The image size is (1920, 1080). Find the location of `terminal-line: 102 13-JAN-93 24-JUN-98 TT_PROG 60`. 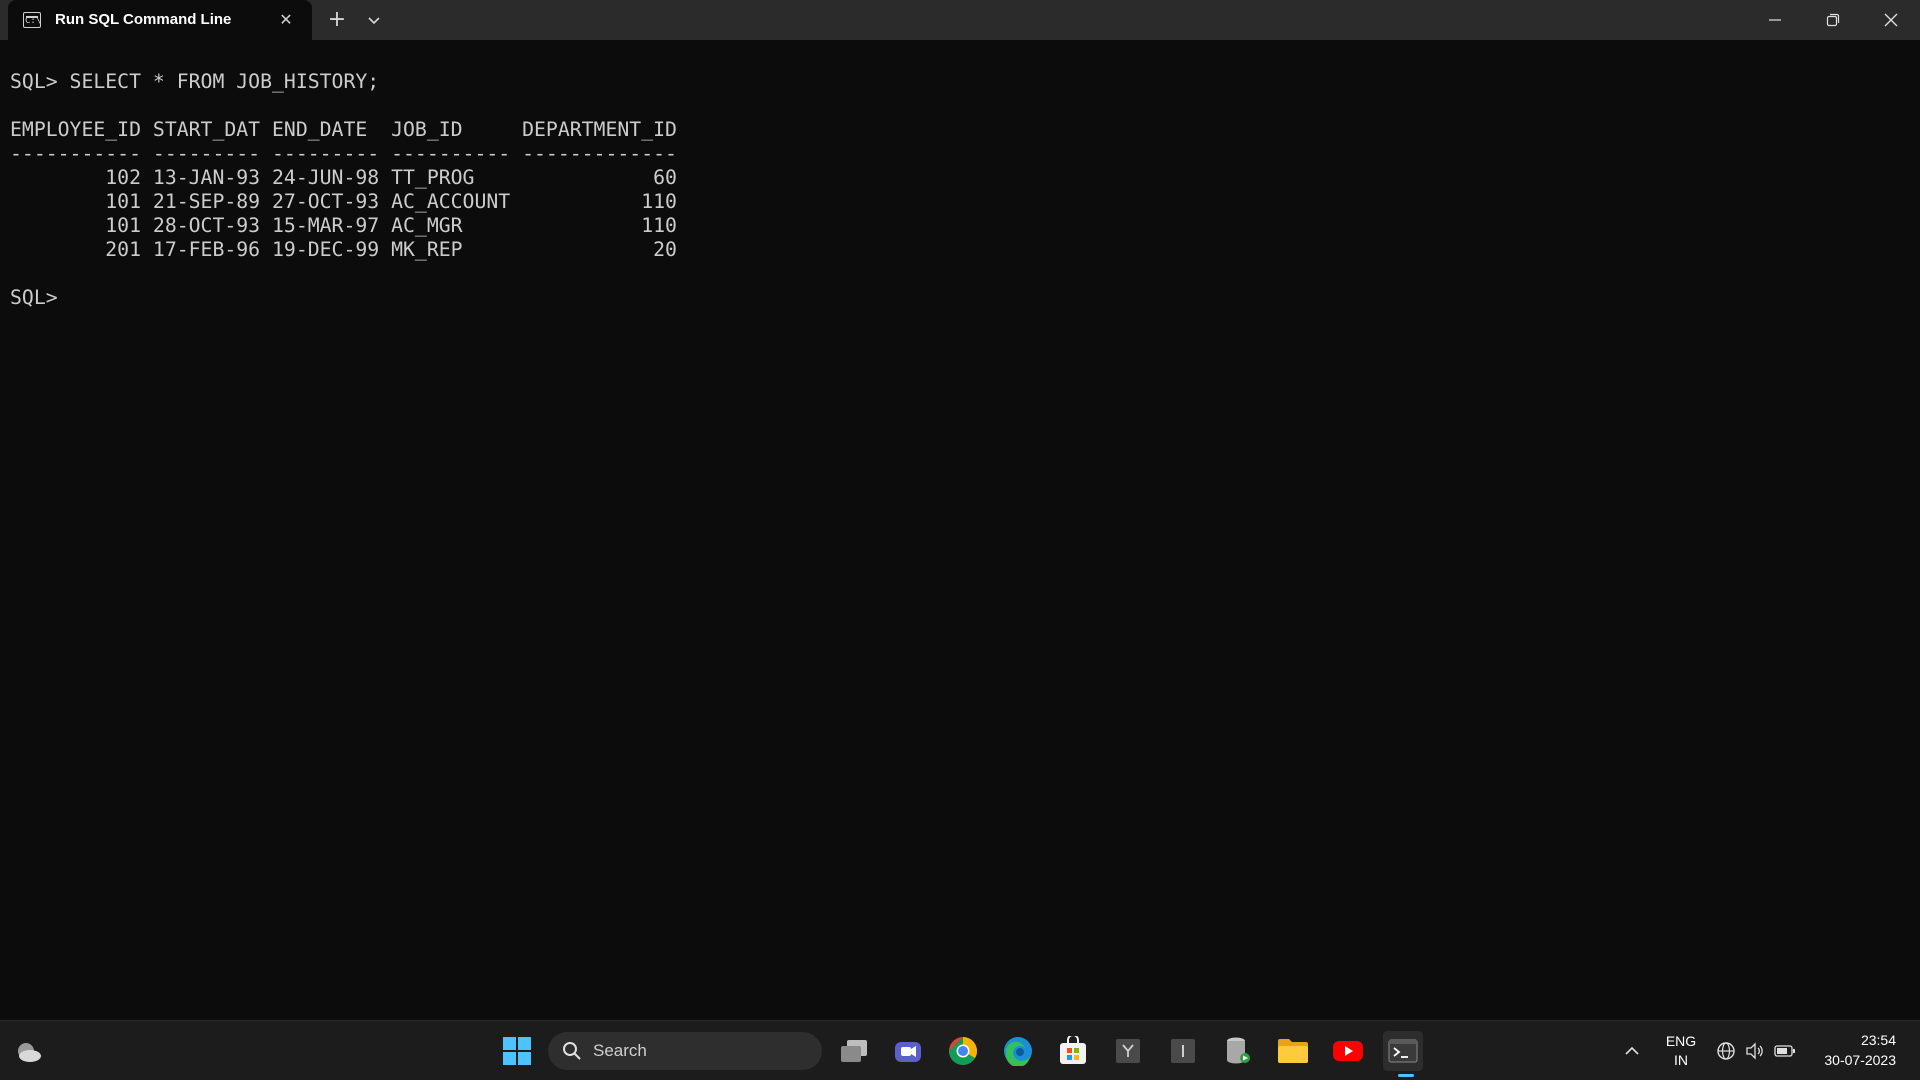

terminal-line: 102 13-JAN-93 24-JUN-98 TT_PROG 60 is located at coordinates (343, 177).